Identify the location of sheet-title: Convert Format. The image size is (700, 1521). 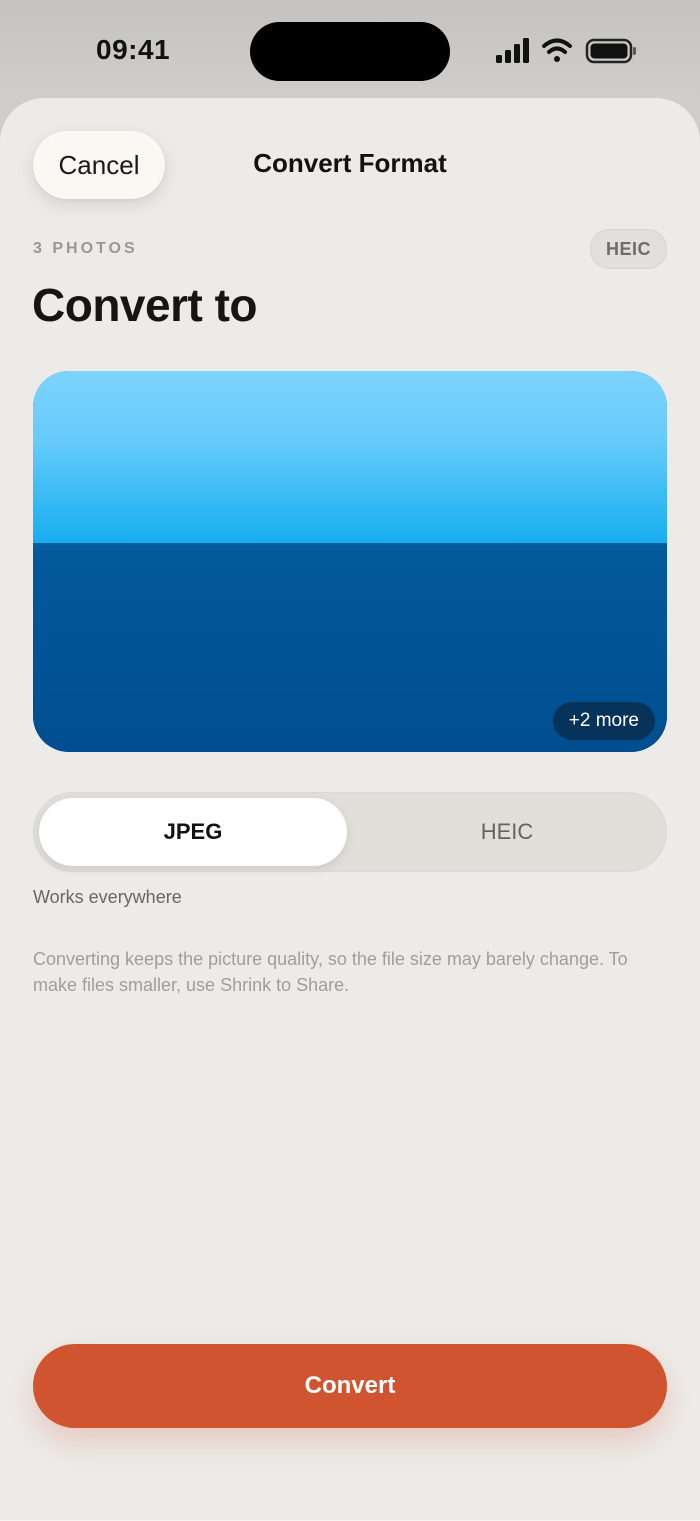
(350, 163).